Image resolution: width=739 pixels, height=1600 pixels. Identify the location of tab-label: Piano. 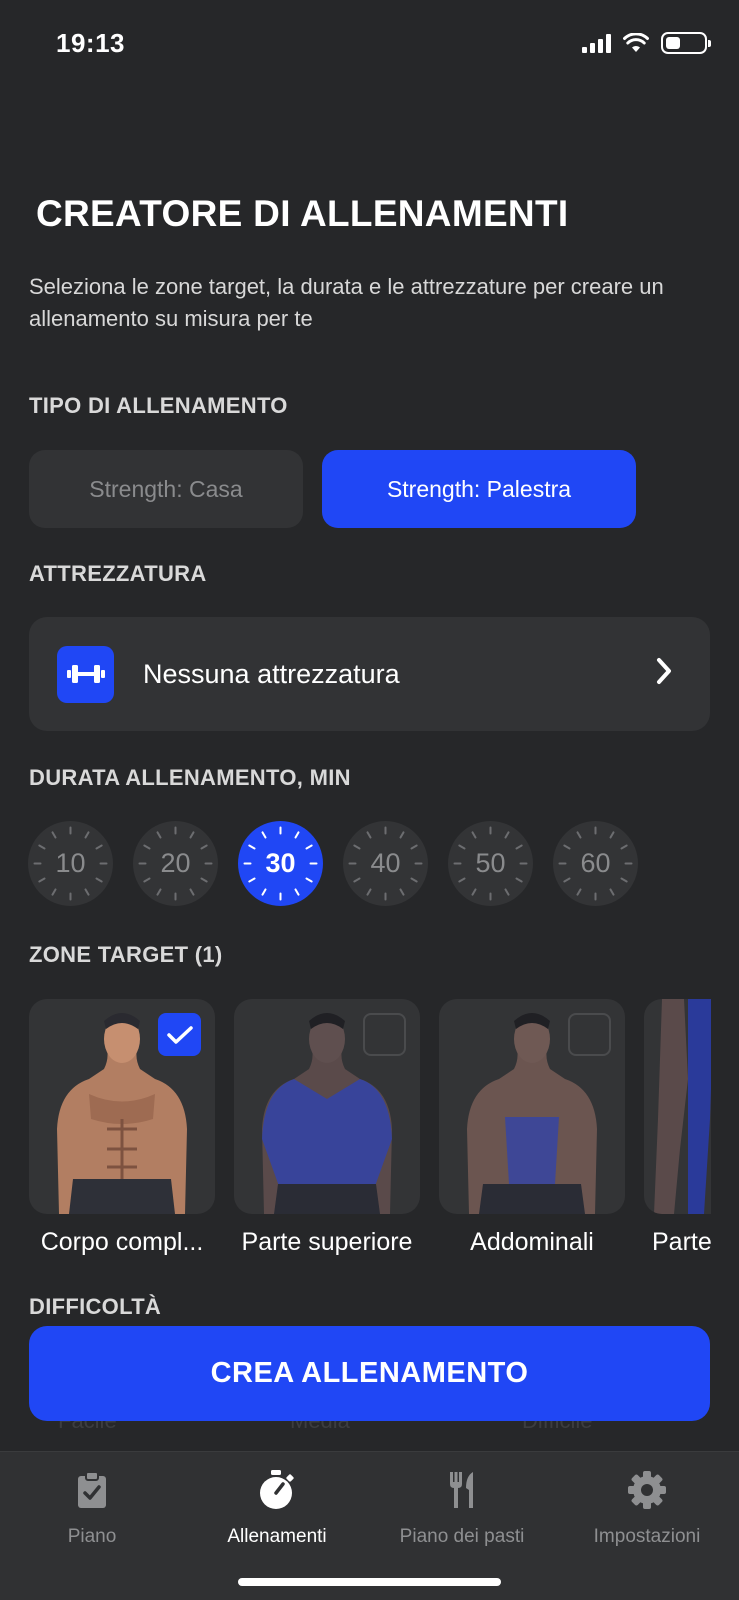
(92, 1536).